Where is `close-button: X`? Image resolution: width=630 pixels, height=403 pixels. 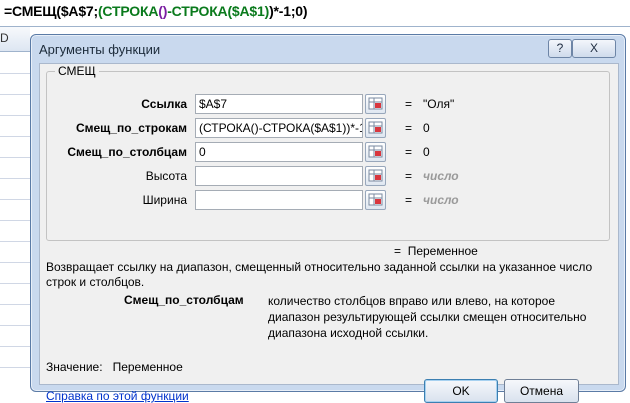
close-button: X is located at coordinates (594, 48).